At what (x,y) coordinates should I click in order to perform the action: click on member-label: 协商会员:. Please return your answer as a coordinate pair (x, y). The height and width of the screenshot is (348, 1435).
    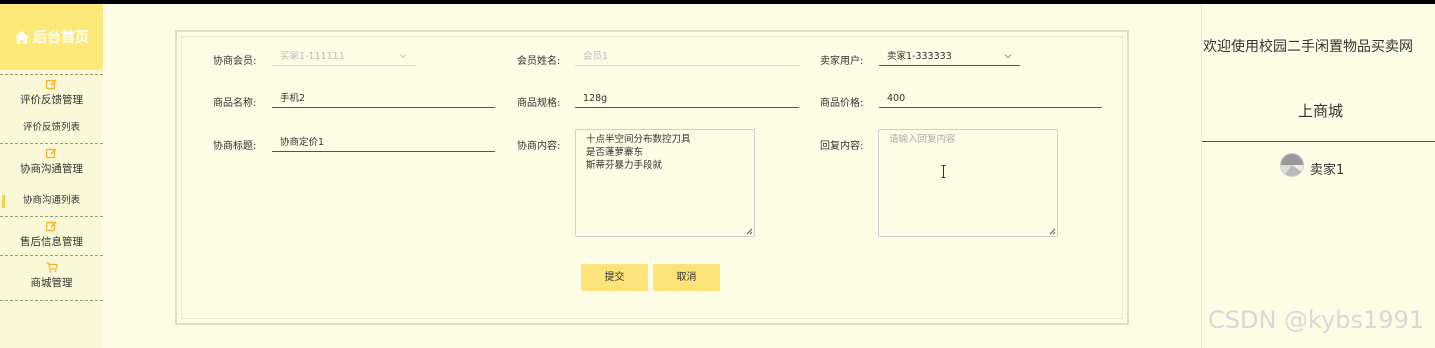
    Looking at the image, I should click on (235, 61).